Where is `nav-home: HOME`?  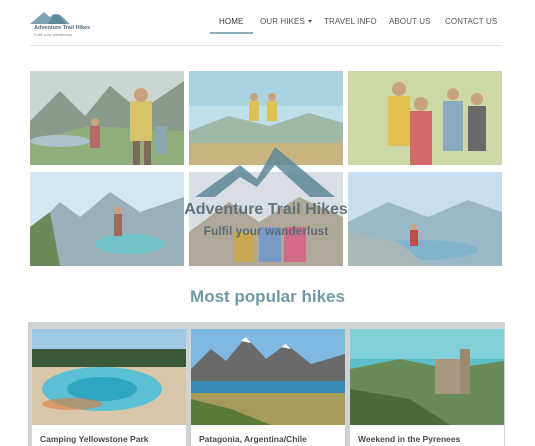
nav-home: HOME is located at coordinates (231, 24).